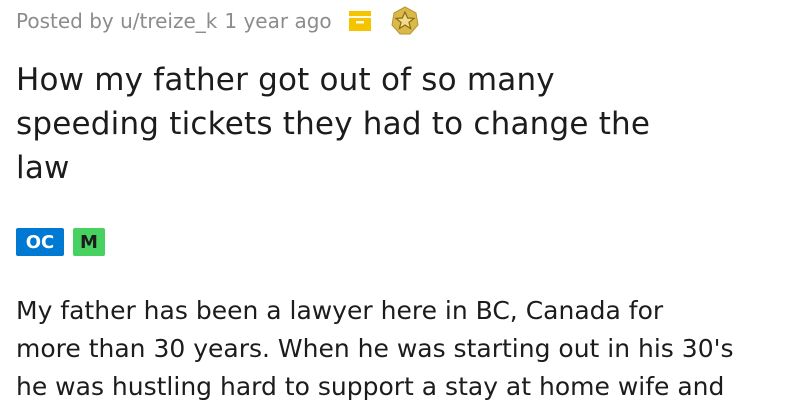 This screenshot has height=420, width=800. I want to click on post-flairs: OC M, so click(60, 242).